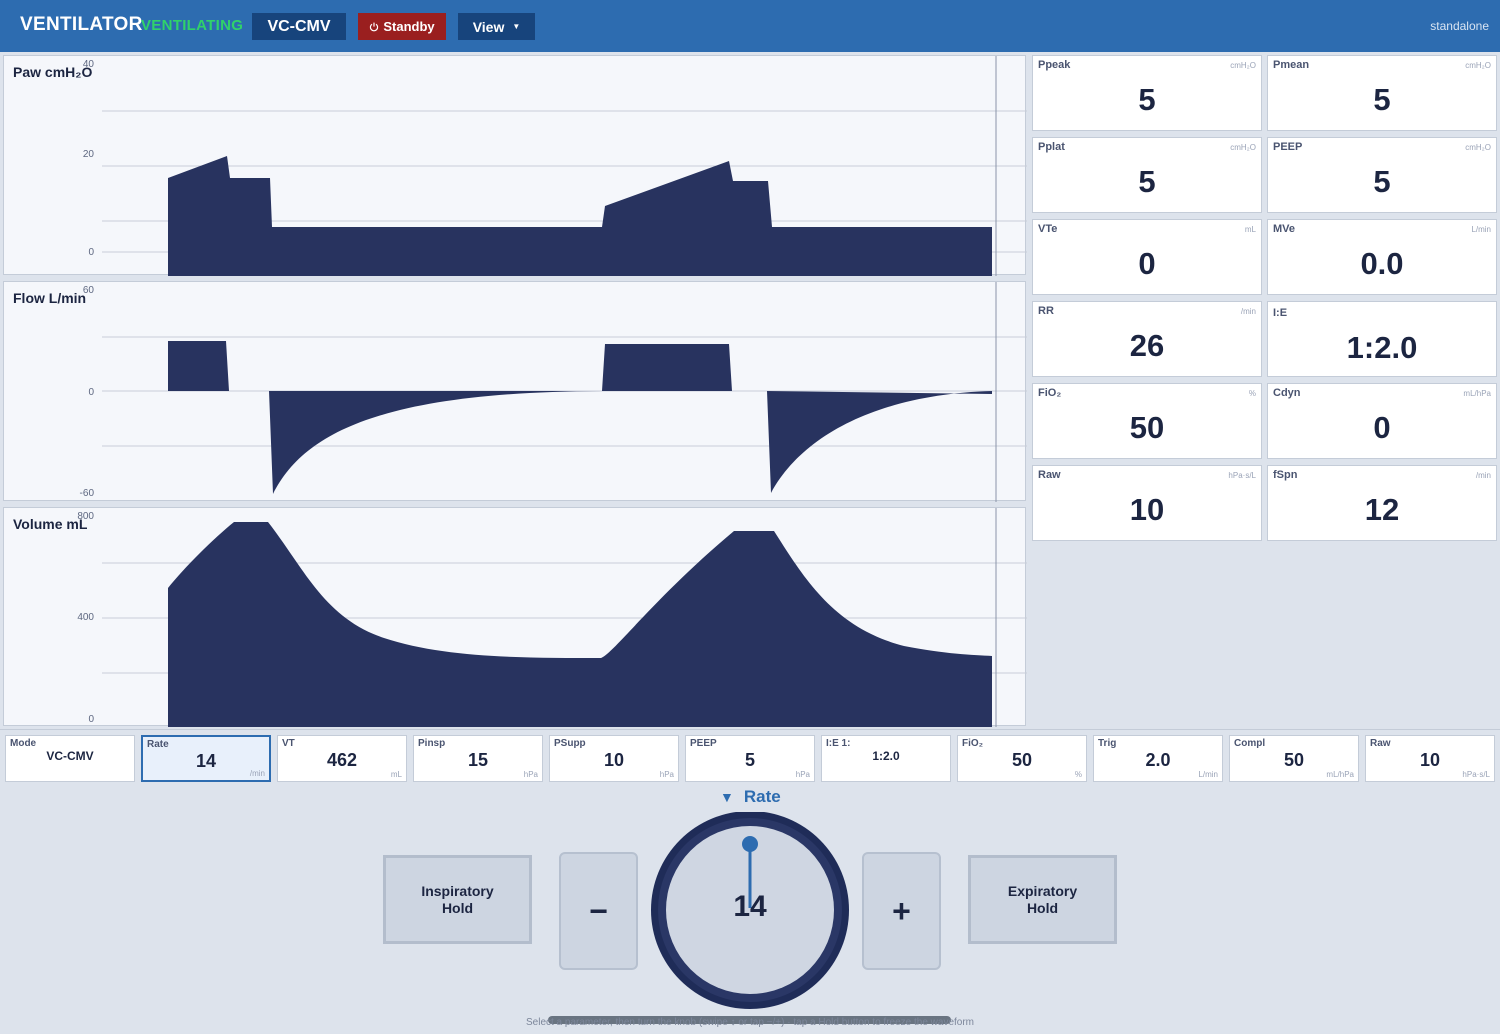 The width and height of the screenshot is (1500, 1034). I want to click on setting-peep: PEEP 5 hPa, so click(750, 758).